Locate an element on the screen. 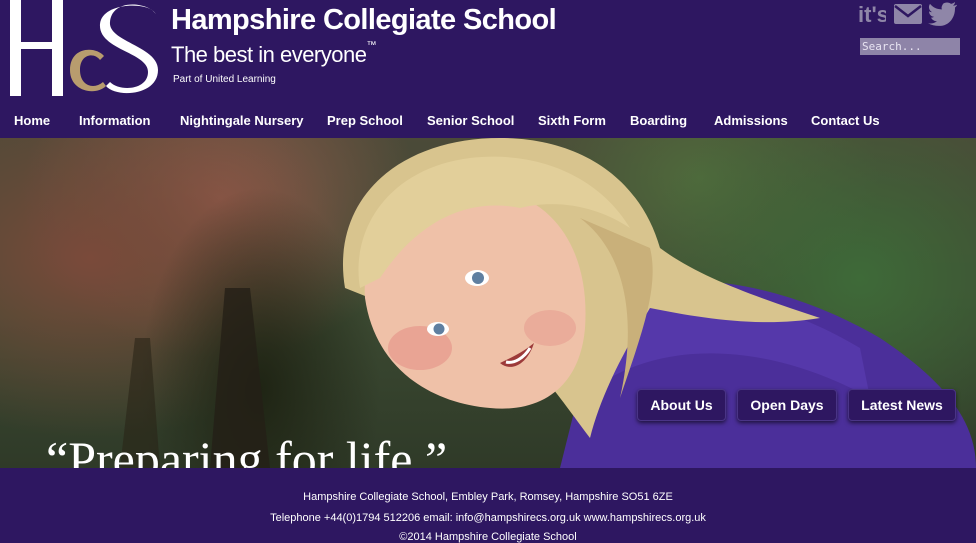 This screenshot has width=976, height=543. its-learning-label: it's is located at coordinates (872, 14).